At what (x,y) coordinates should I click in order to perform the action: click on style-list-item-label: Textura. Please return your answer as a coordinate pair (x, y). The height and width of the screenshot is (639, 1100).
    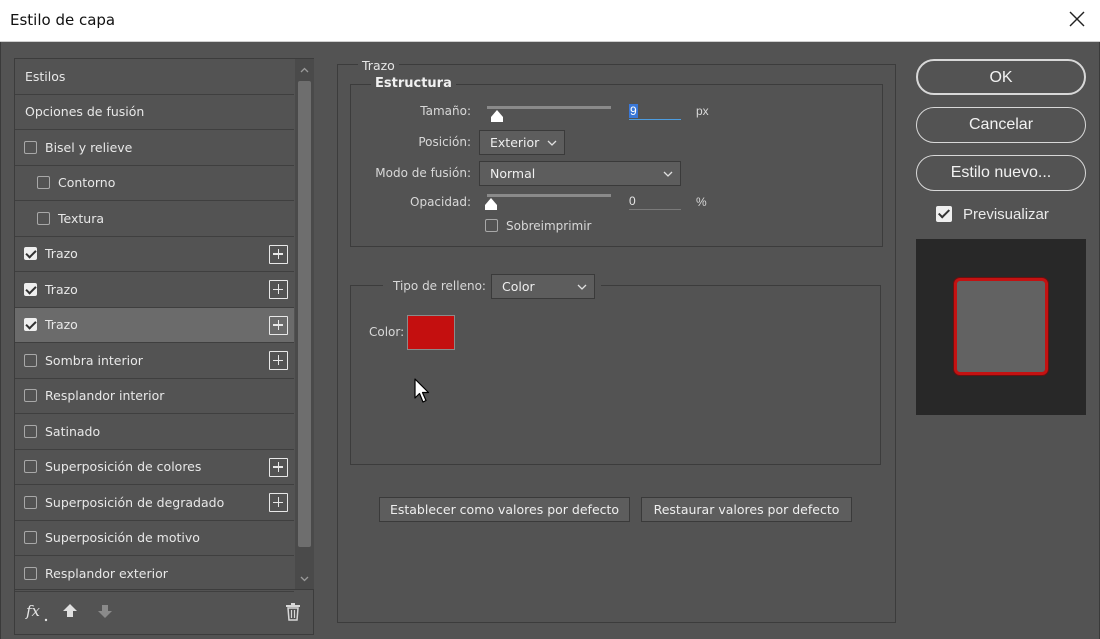
    Looking at the image, I should click on (81, 218).